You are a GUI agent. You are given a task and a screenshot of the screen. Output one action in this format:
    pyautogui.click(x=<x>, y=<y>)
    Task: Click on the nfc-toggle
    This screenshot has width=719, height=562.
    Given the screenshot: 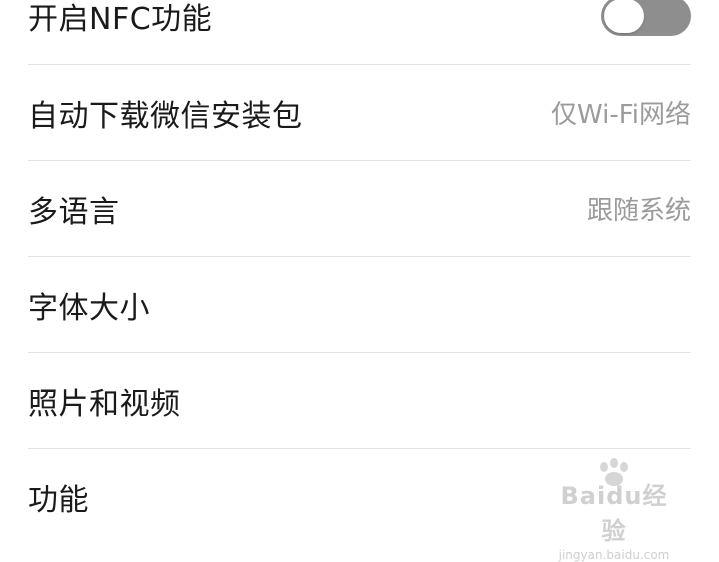 What is the action you would take?
    pyautogui.click(x=646, y=18)
    